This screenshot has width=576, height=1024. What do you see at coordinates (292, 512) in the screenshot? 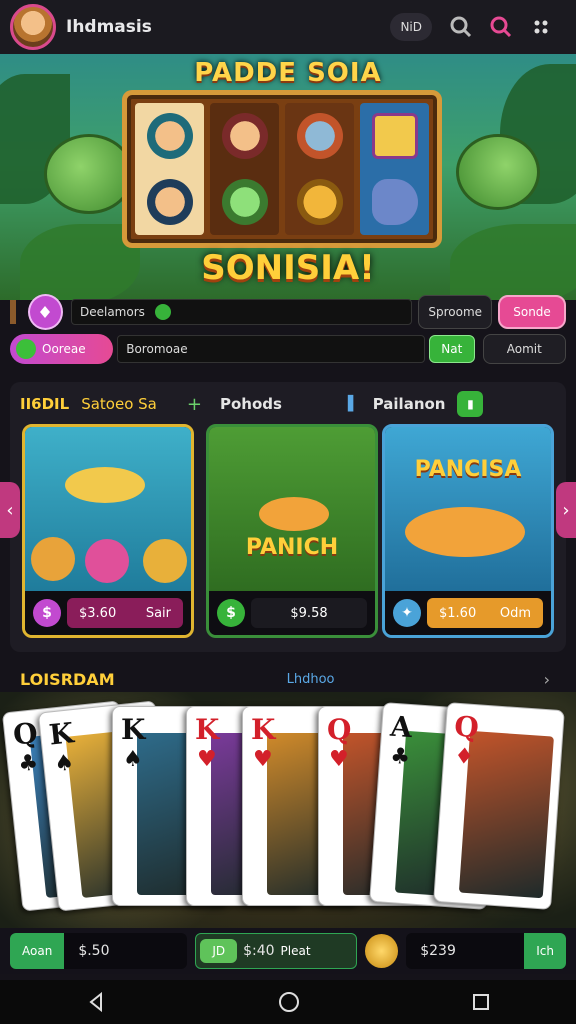
I see `game-art: PANICH` at bounding box center [292, 512].